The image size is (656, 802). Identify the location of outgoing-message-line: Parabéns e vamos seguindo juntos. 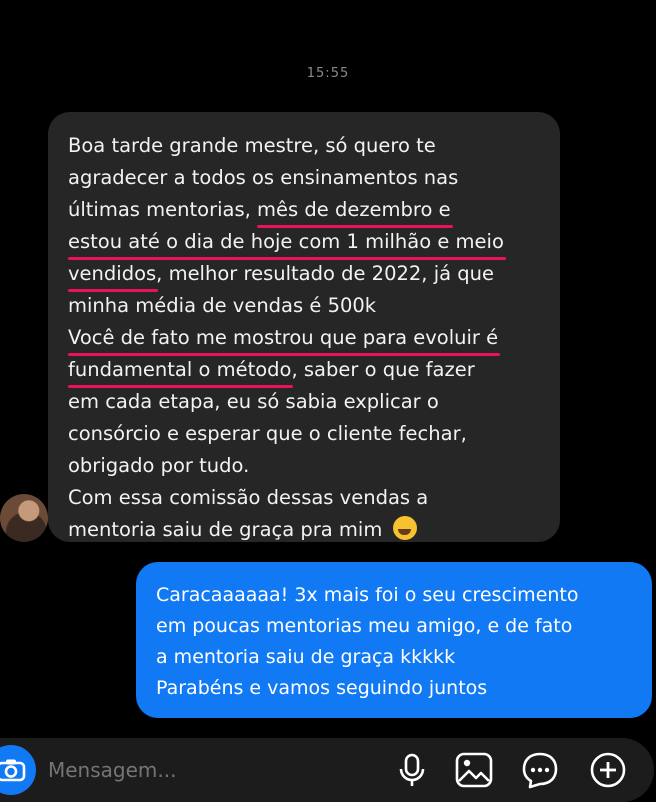
(322, 688).